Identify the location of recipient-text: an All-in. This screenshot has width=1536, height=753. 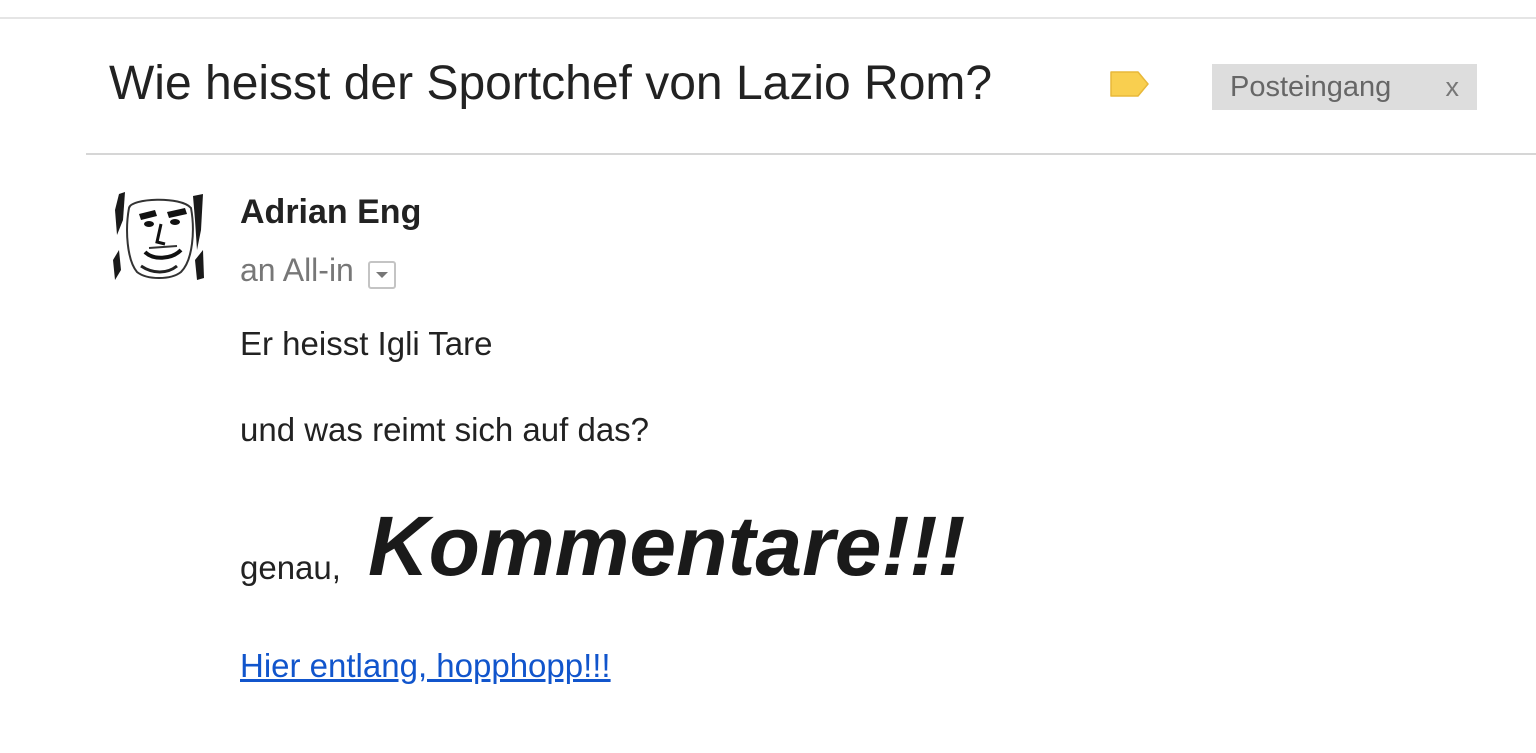
(297, 270).